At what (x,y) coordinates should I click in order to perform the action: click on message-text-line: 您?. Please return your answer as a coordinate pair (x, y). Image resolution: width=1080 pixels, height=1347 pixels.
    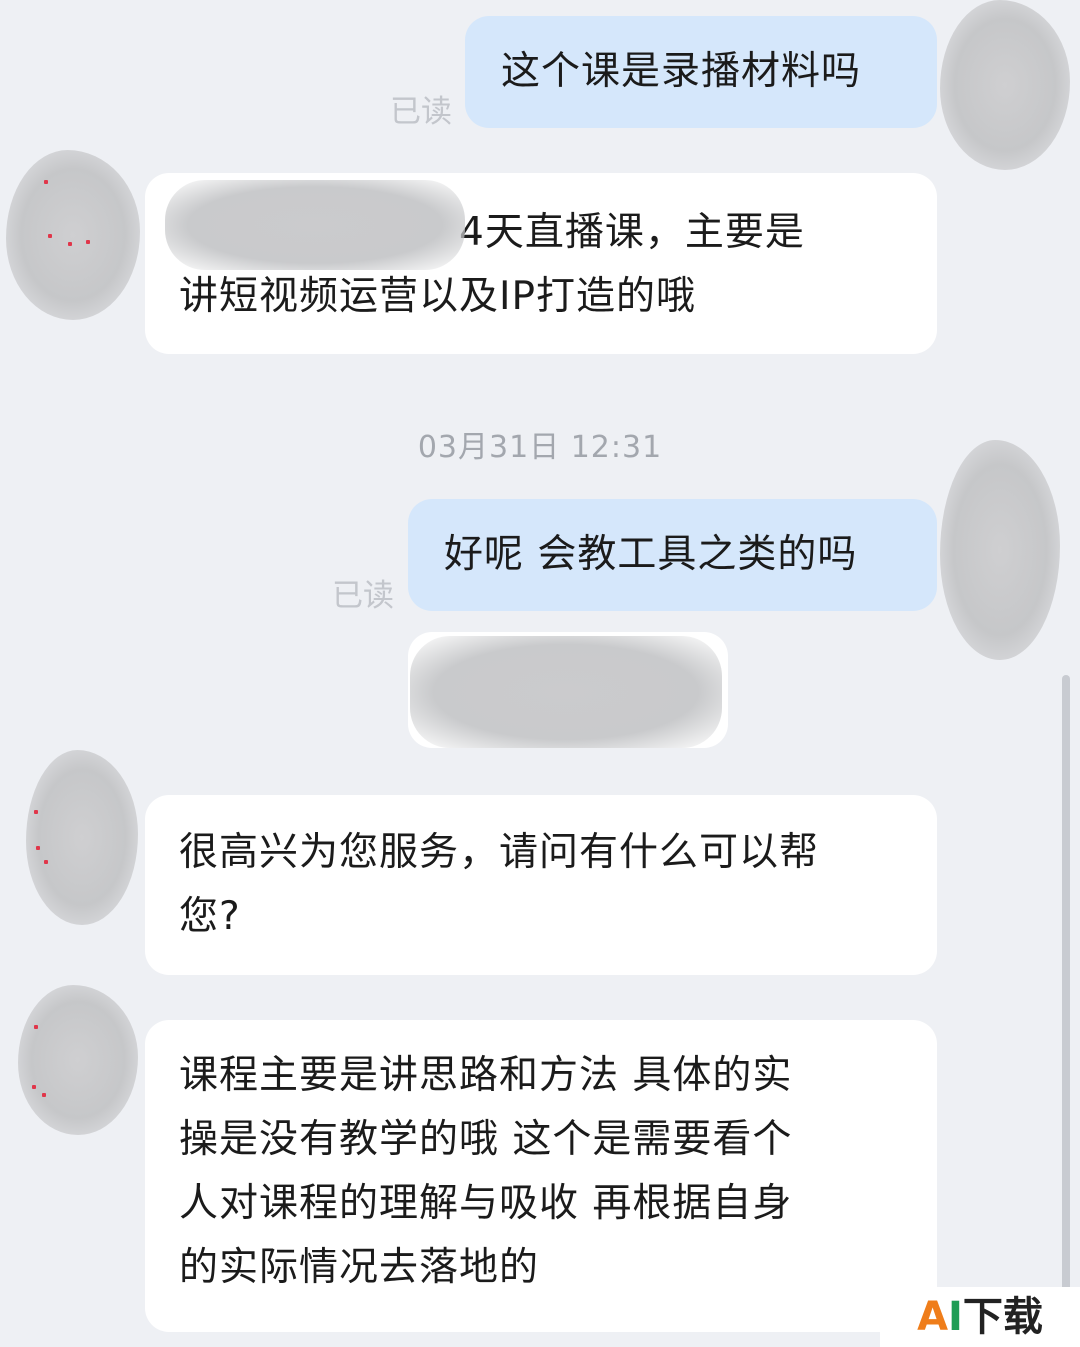
    Looking at the image, I should click on (210, 916).